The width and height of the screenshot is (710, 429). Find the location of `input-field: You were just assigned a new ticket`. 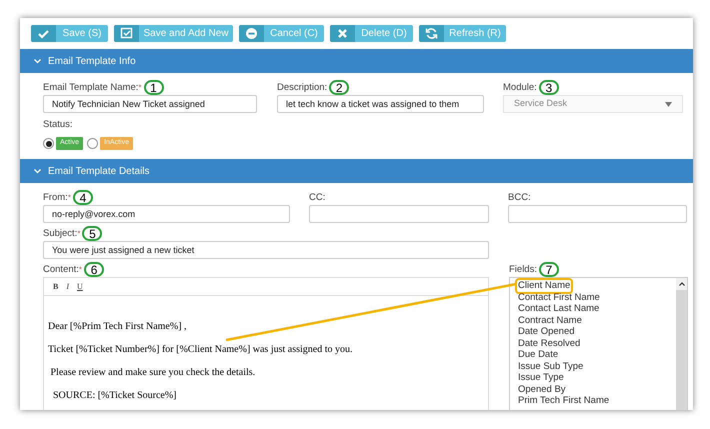

input-field: You were just assigned a new ticket is located at coordinates (266, 250).